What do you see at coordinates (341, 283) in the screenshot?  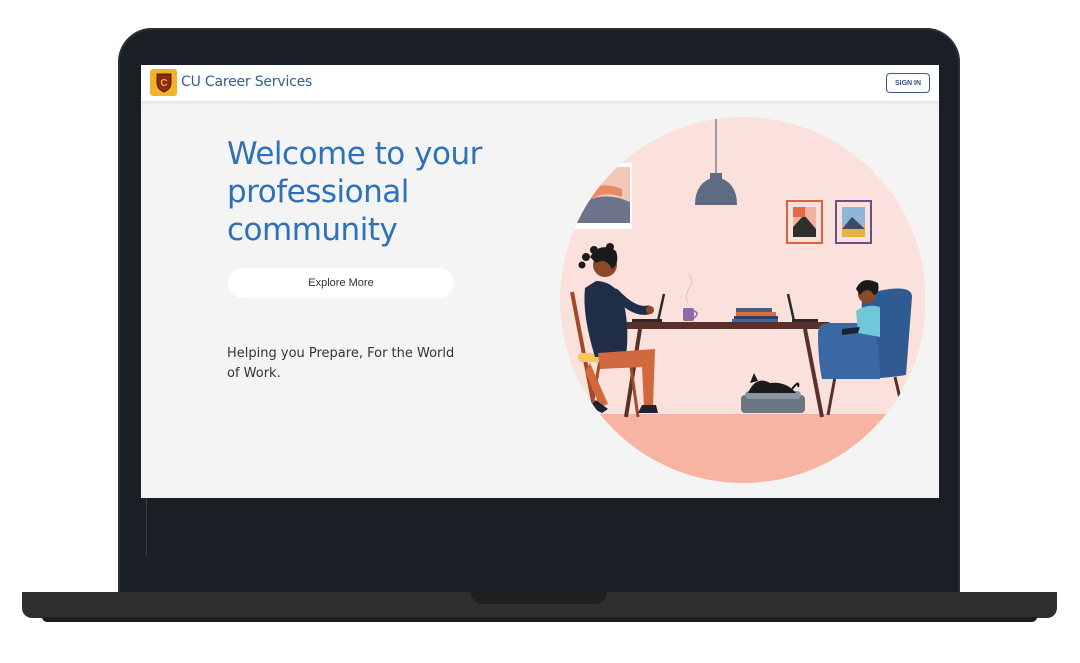 I see `explore-more-button: Explore More` at bounding box center [341, 283].